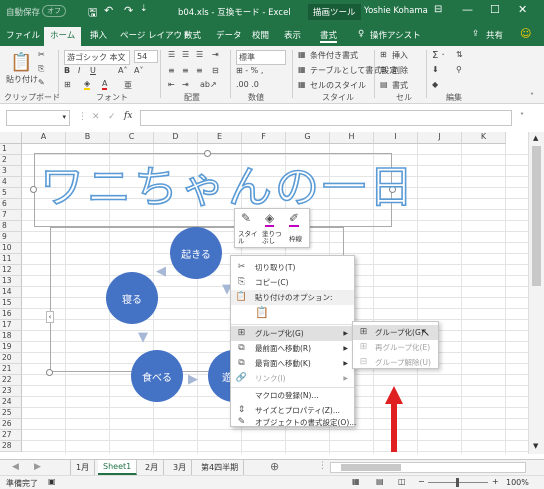 This screenshot has height=489, width=544. I want to click on text-pane-toggle: ‹, so click(50, 317).